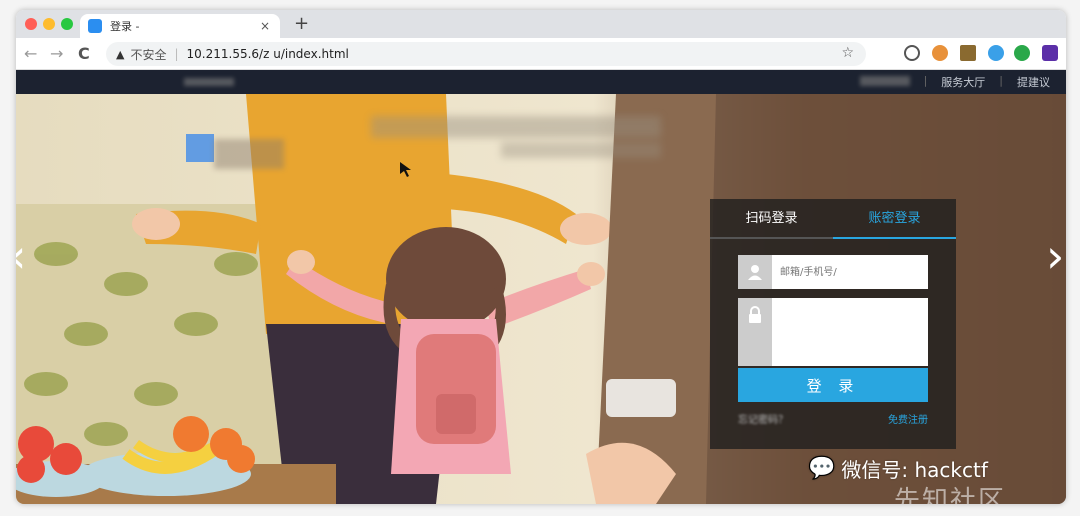 The image size is (1080, 516). Describe the element at coordinates (265, 26) in the screenshot. I see `tab-close-button: ×` at that location.